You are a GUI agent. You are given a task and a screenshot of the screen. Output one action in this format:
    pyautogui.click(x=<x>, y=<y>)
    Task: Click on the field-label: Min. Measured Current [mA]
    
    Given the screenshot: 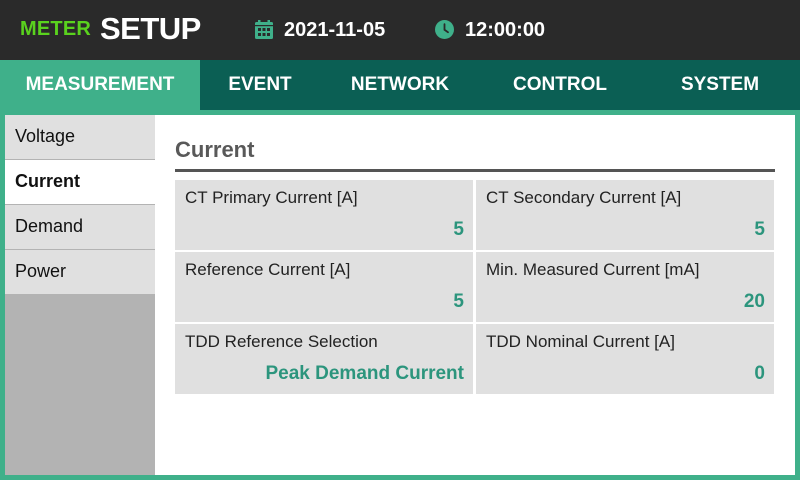 What is the action you would take?
    pyautogui.click(x=593, y=269)
    